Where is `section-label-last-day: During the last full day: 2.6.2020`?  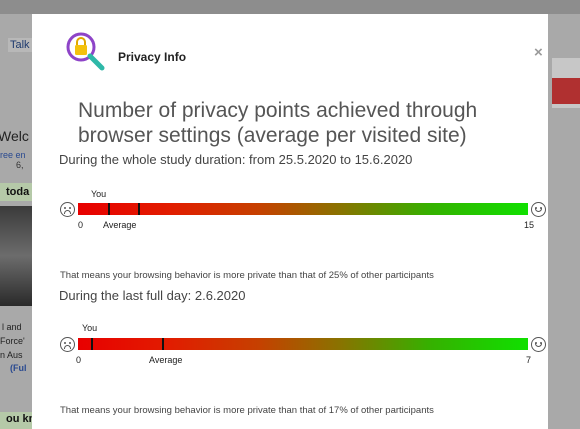
section-label-last-day: During the last full day: 2.6.2020 is located at coordinates (152, 295).